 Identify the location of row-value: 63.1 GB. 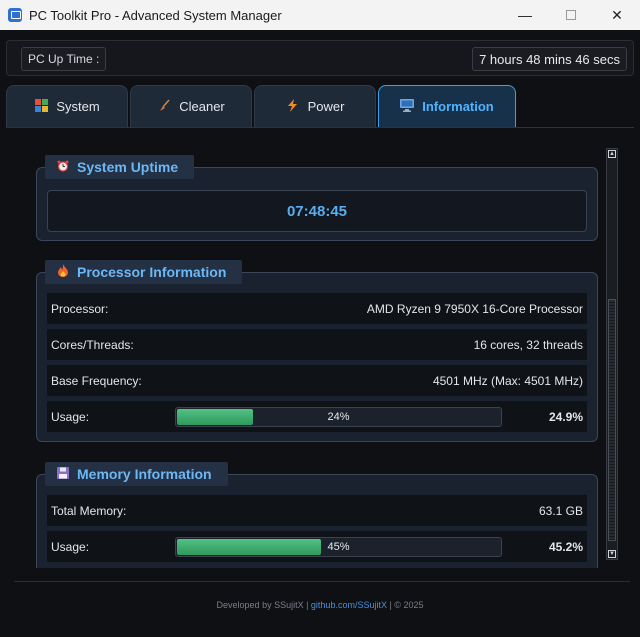
(560, 510).